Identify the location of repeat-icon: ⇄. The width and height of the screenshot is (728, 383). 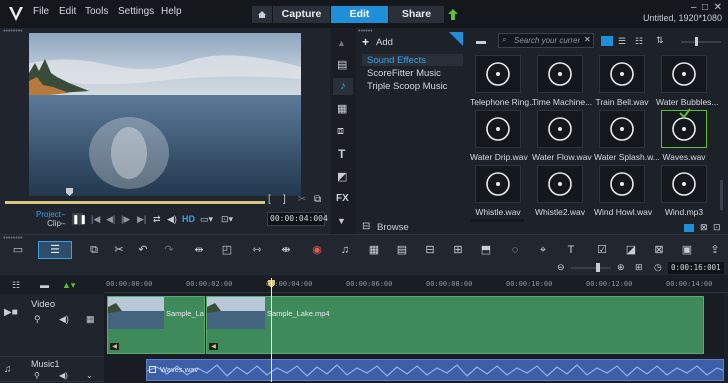
(157, 220).